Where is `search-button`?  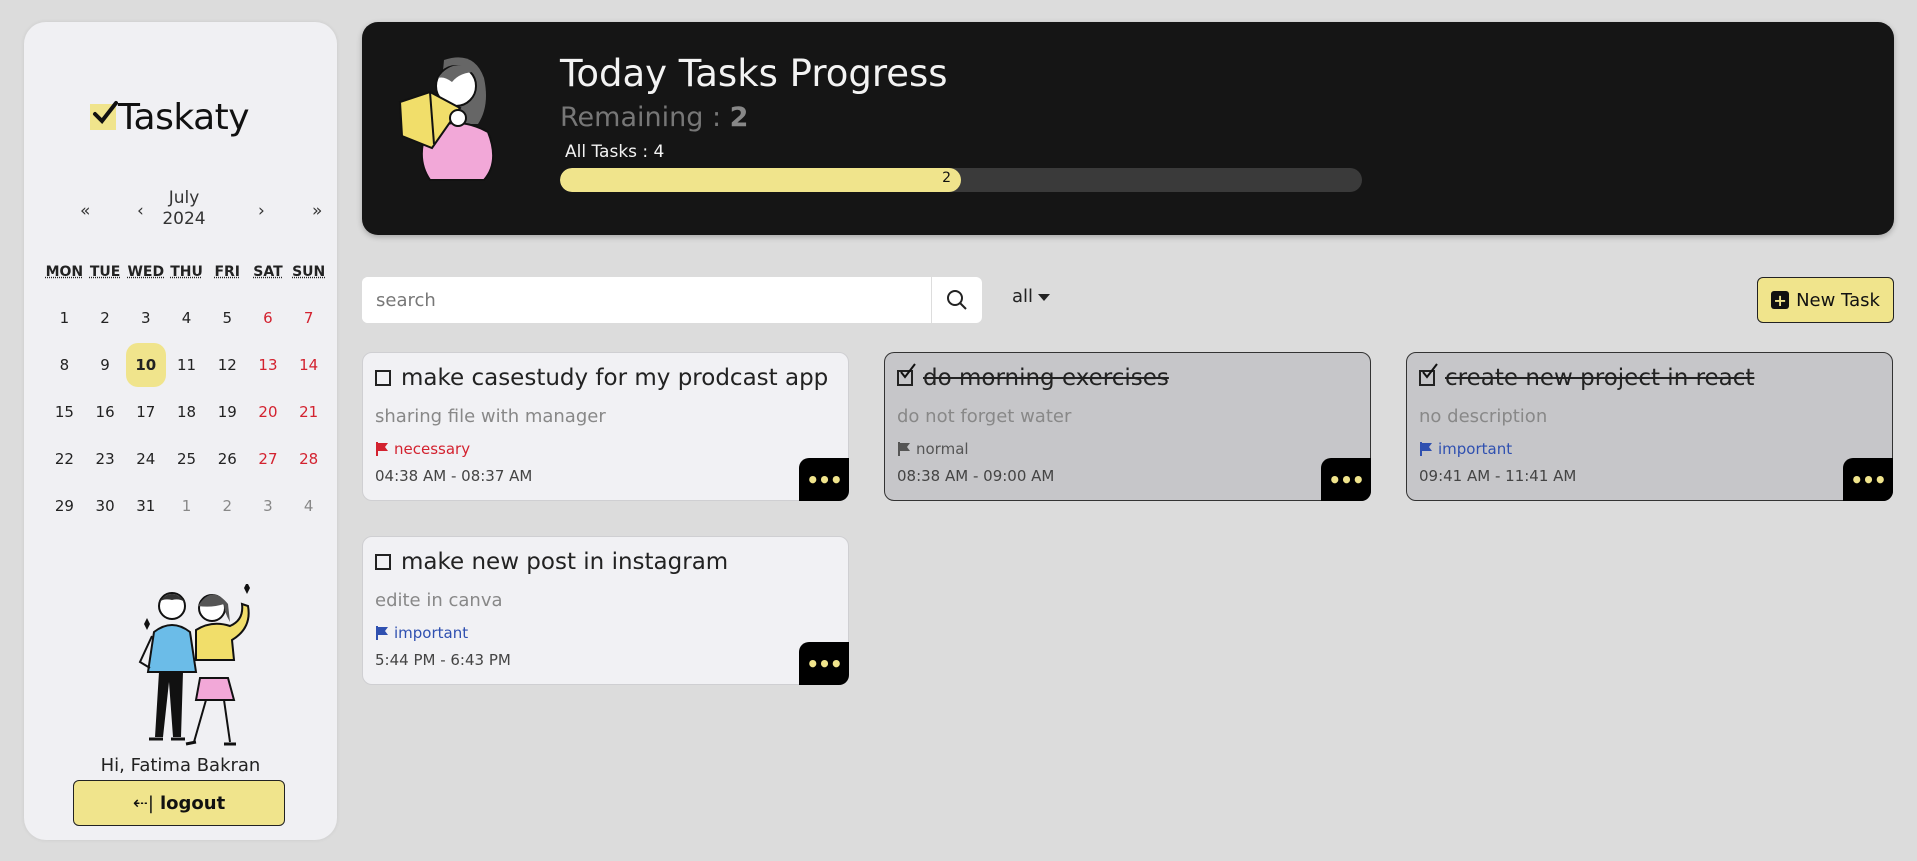 search-button is located at coordinates (956, 300).